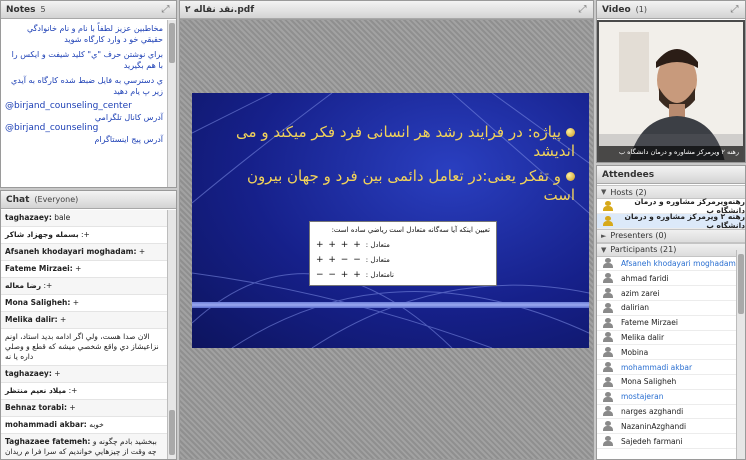 Image resolution: width=746 pixels, height=460 pixels. I want to click on balance-row: نامتعادل : − − + +, so click(355, 275).